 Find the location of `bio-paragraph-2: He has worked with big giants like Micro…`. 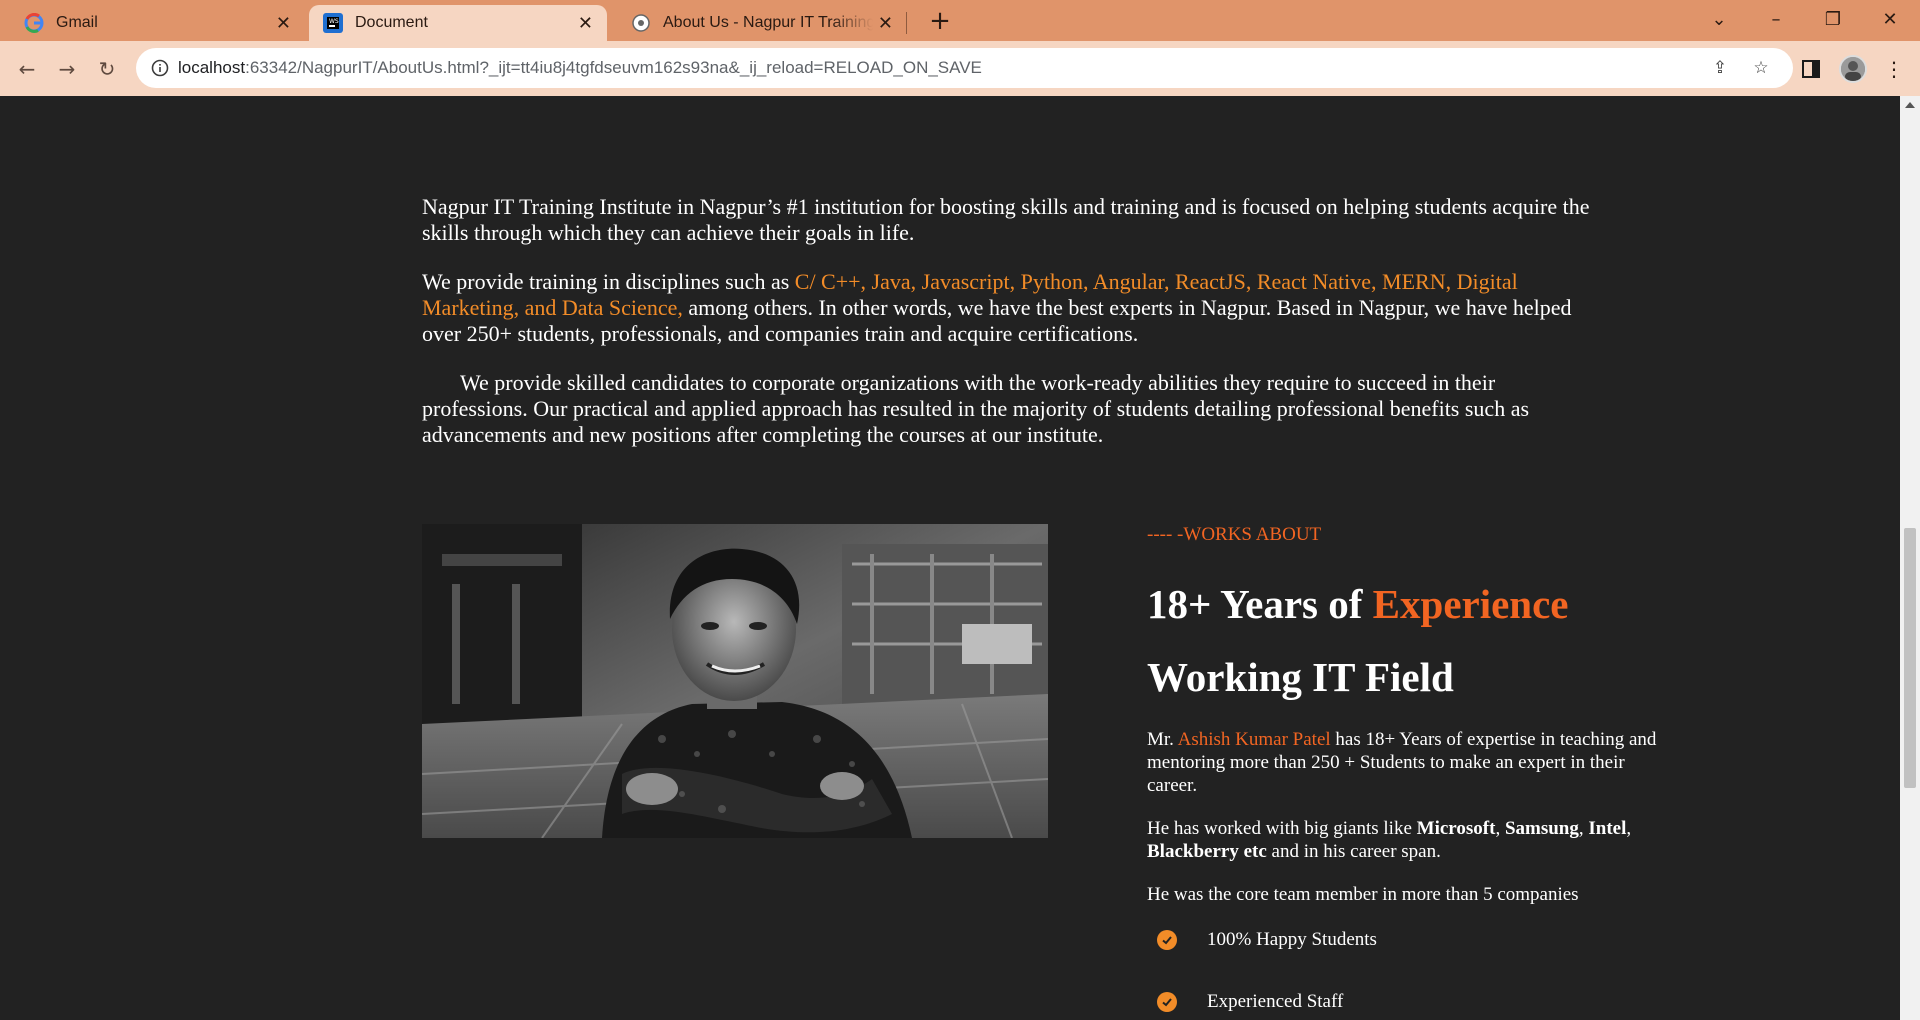

bio-paragraph-2: He has worked with big giants like Micro… is located at coordinates (1389, 840).